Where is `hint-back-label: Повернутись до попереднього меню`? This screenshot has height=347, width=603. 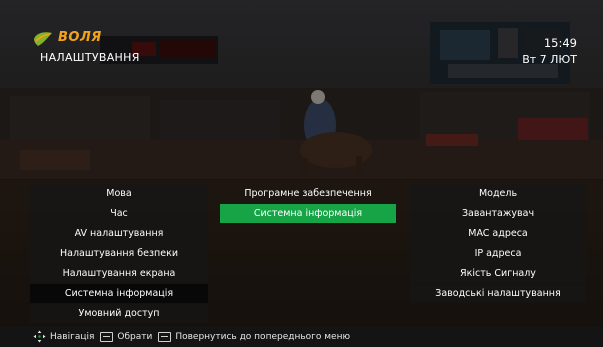
hint-back-label: Повернутись до попереднього меню is located at coordinates (263, 336).